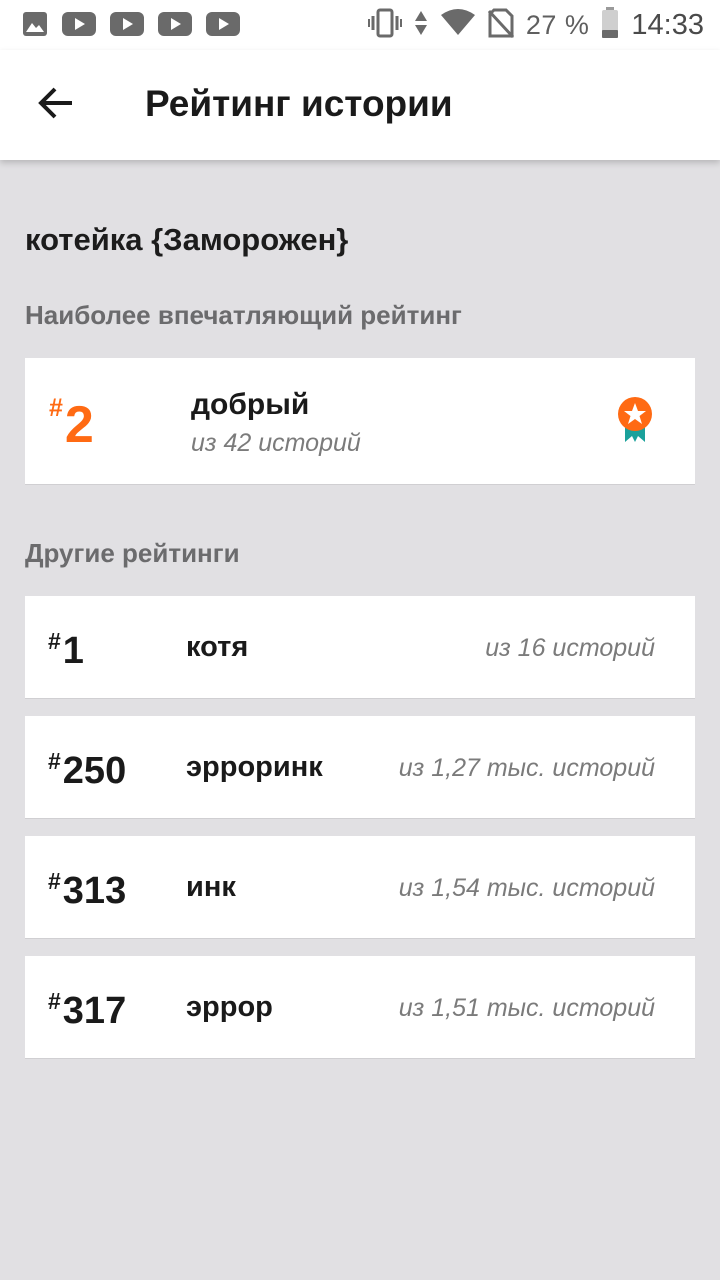 Image resolution: width=720 pixels, height=1280 pixels. I want to click on back-button, so click(56, 105).